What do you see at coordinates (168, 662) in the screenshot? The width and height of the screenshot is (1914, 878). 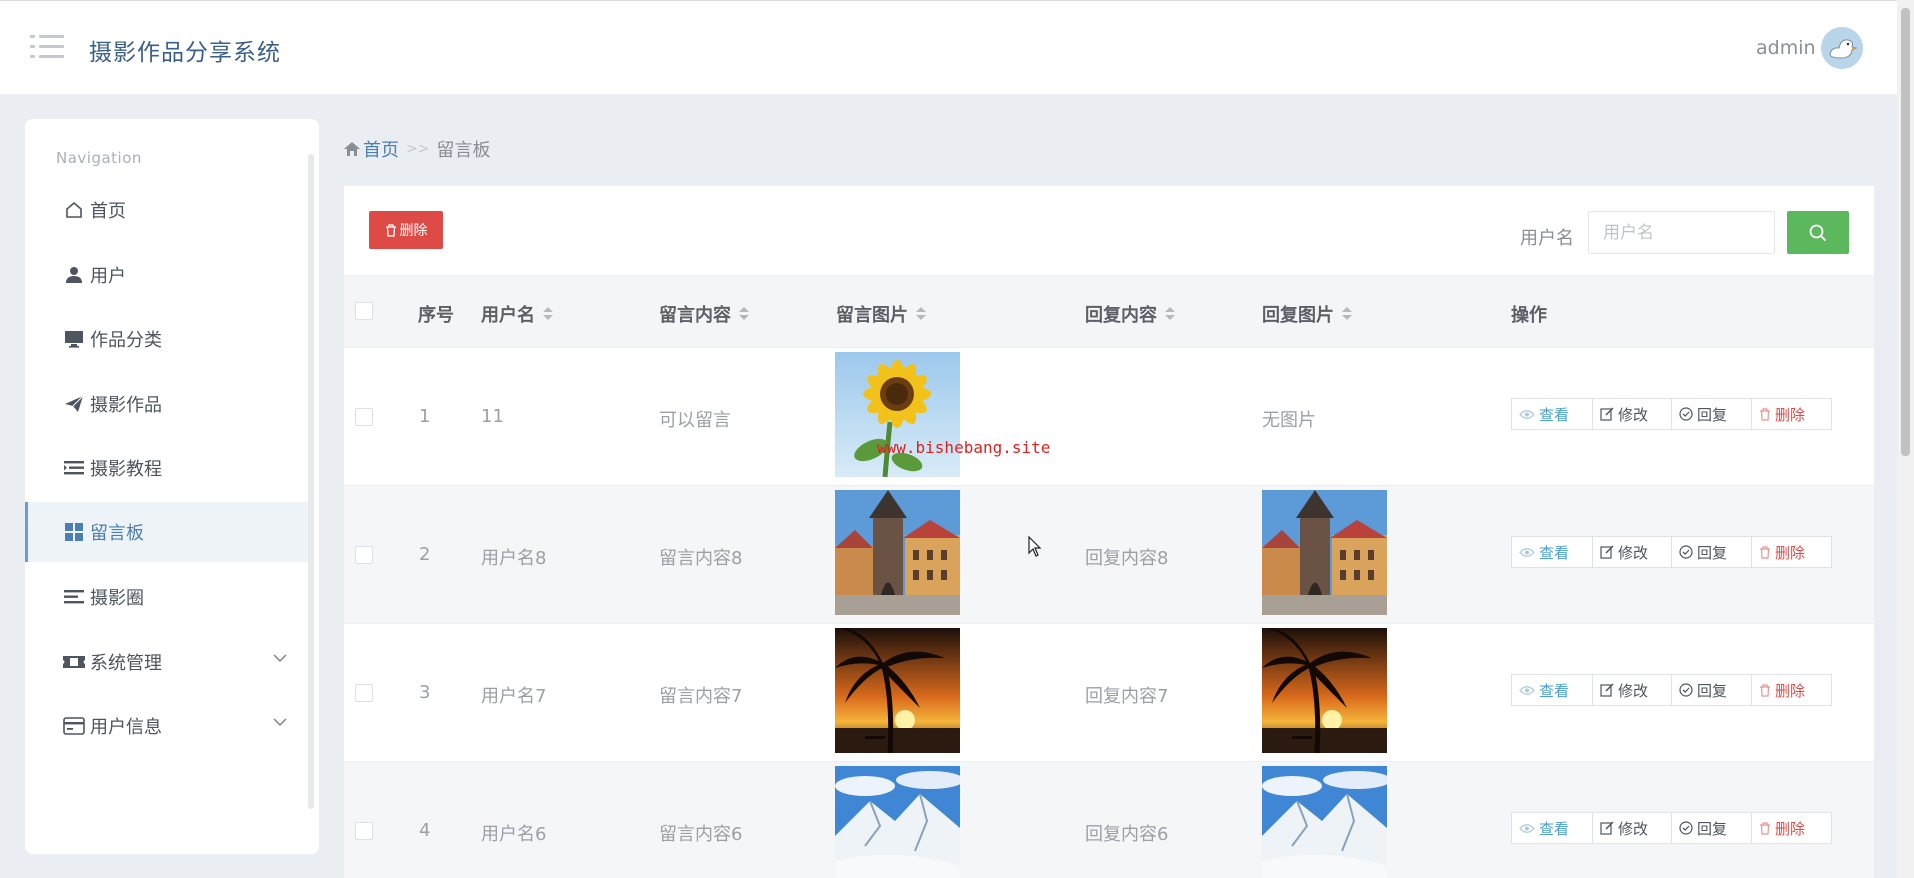 I see `sidebar-item-system-management: 系统管理` at bounding box center [168, 662].